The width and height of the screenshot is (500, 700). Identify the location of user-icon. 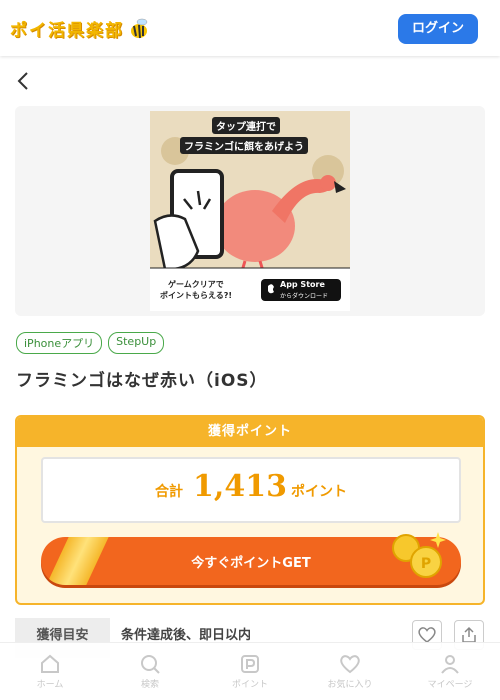
(450, 664).